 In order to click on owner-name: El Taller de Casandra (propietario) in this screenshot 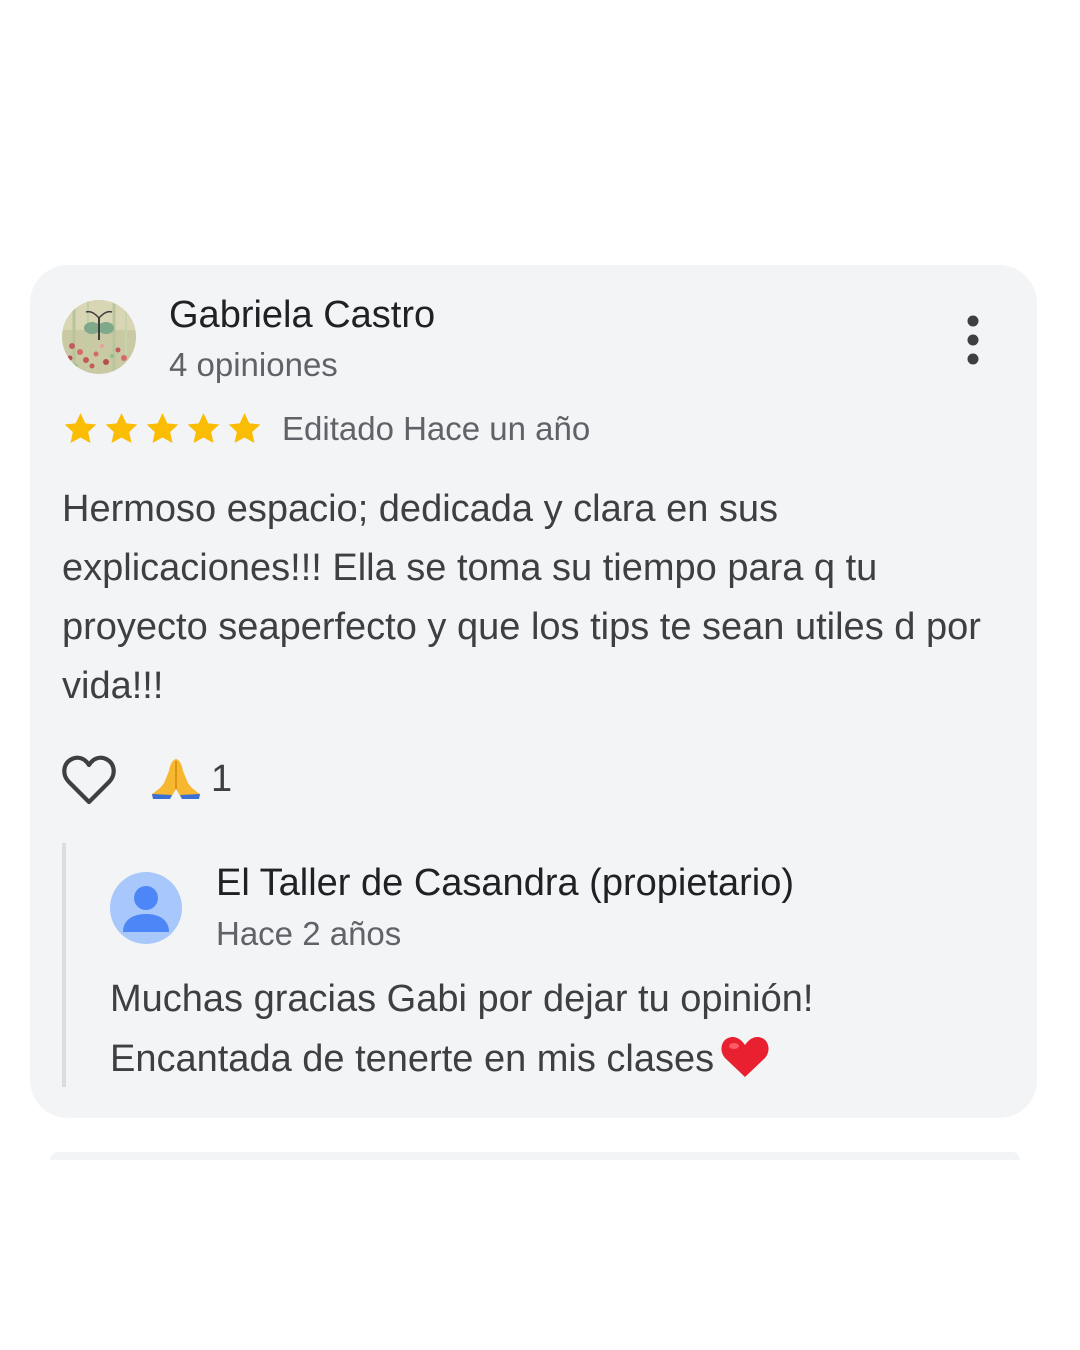, I will do `click(505, 883)`.